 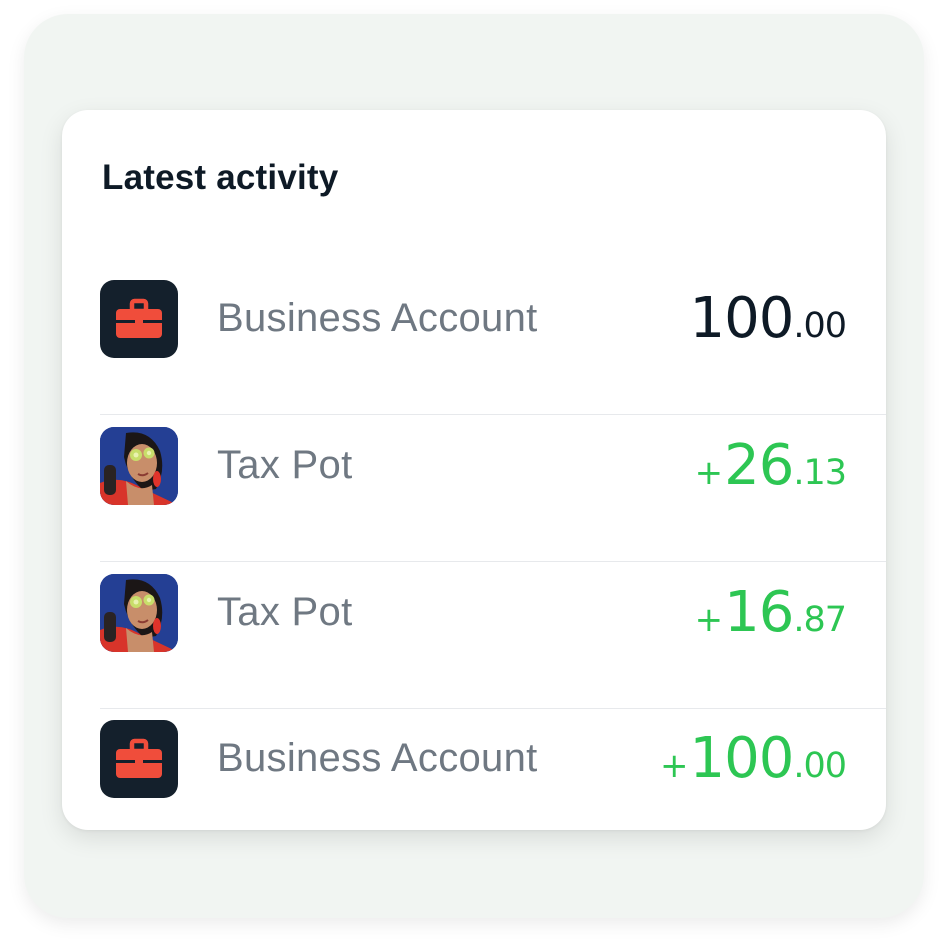 What do you see at coordinates (493, 488) in the screenshot?
I see `activity-row: Tax Pot +26.13` at bounding box center [493, 488].